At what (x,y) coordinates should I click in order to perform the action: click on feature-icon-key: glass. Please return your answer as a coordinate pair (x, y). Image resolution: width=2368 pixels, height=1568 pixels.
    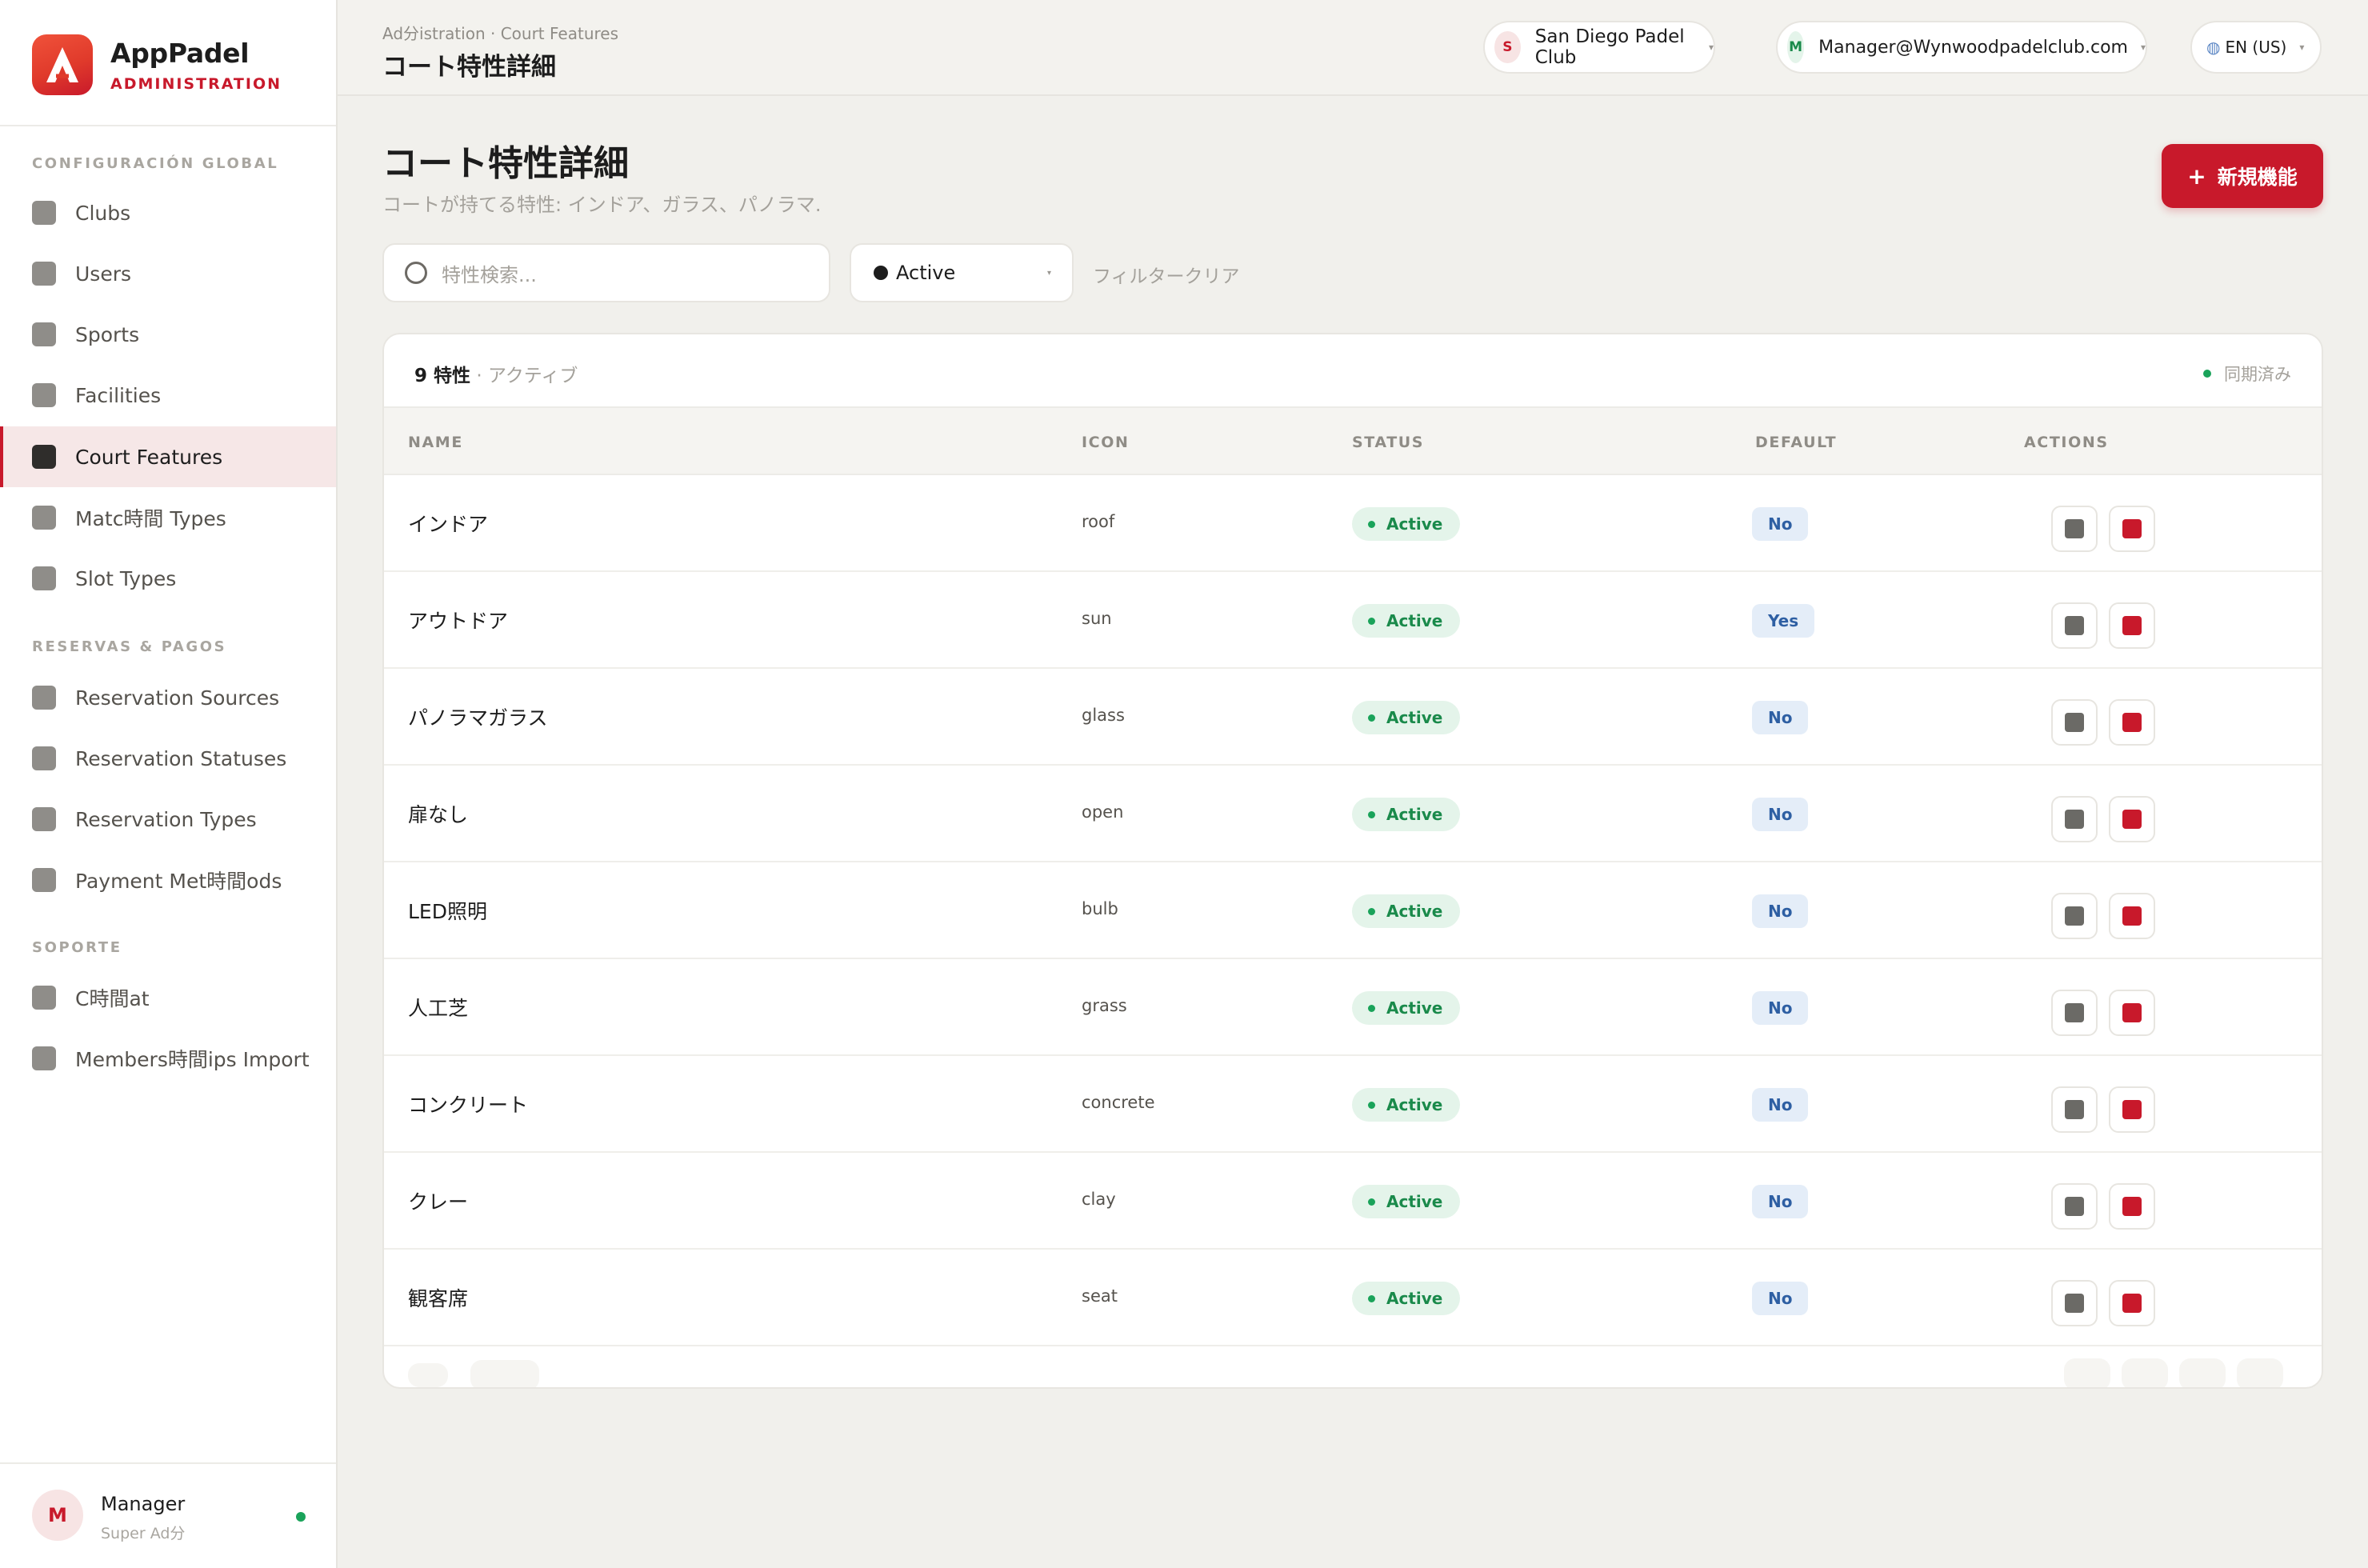
    Looking at the image, I should click on (1103, 715).